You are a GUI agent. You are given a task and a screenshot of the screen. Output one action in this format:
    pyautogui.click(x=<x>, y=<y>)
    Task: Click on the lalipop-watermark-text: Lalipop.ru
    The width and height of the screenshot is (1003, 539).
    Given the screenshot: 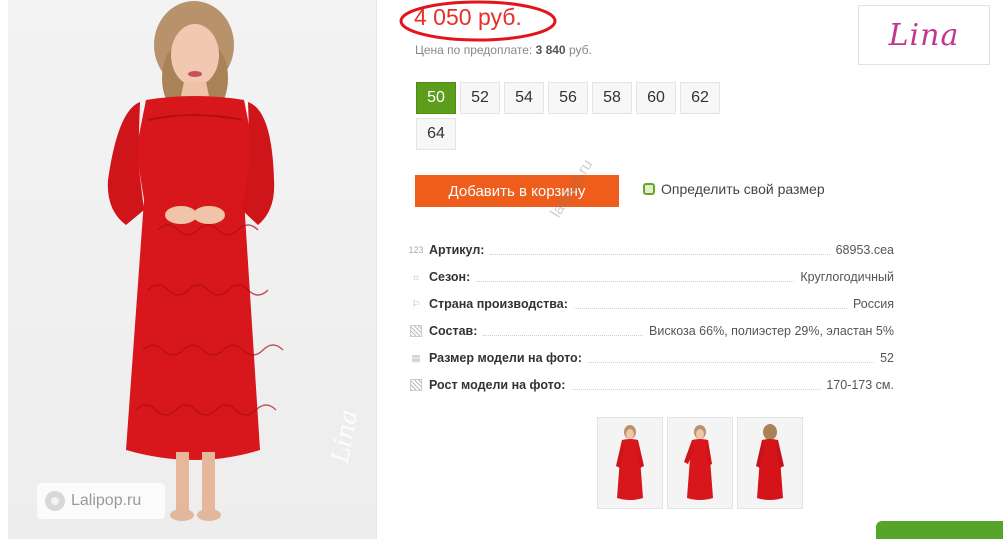 What is the action you would take?
    pyautogui.click(x=106, y=500)
    